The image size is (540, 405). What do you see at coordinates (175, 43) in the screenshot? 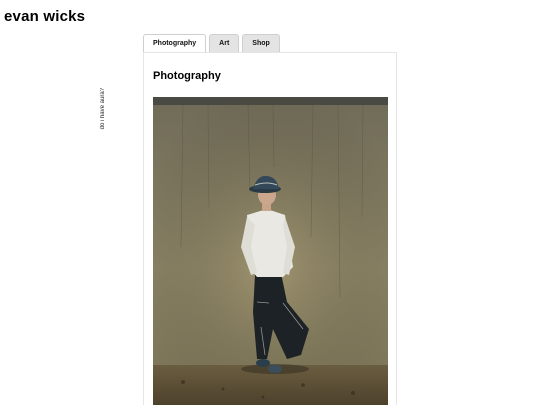
I see `tab-photography: Photography` at bounding box center [175, 43].